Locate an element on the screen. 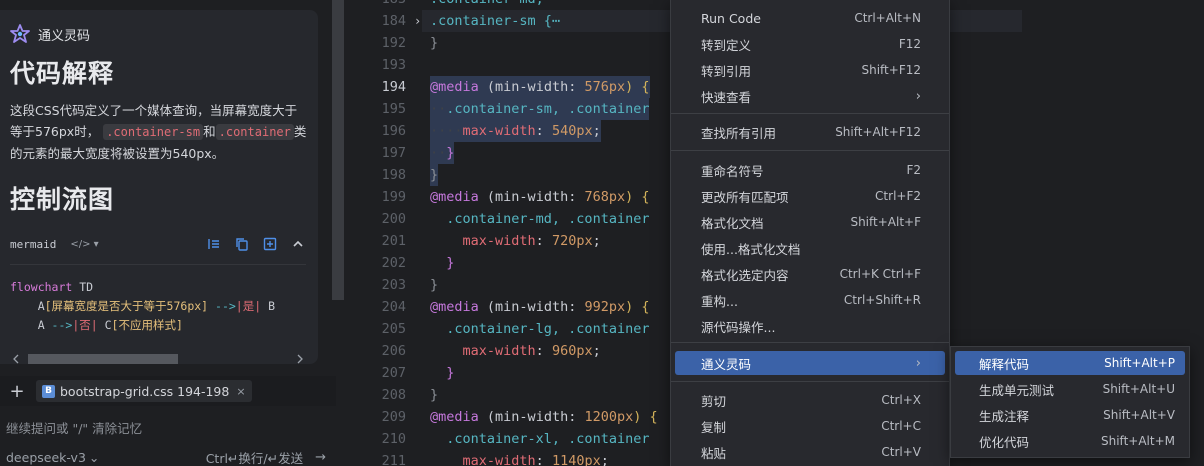  line-number: 197 is located at coordinates (393, 153).